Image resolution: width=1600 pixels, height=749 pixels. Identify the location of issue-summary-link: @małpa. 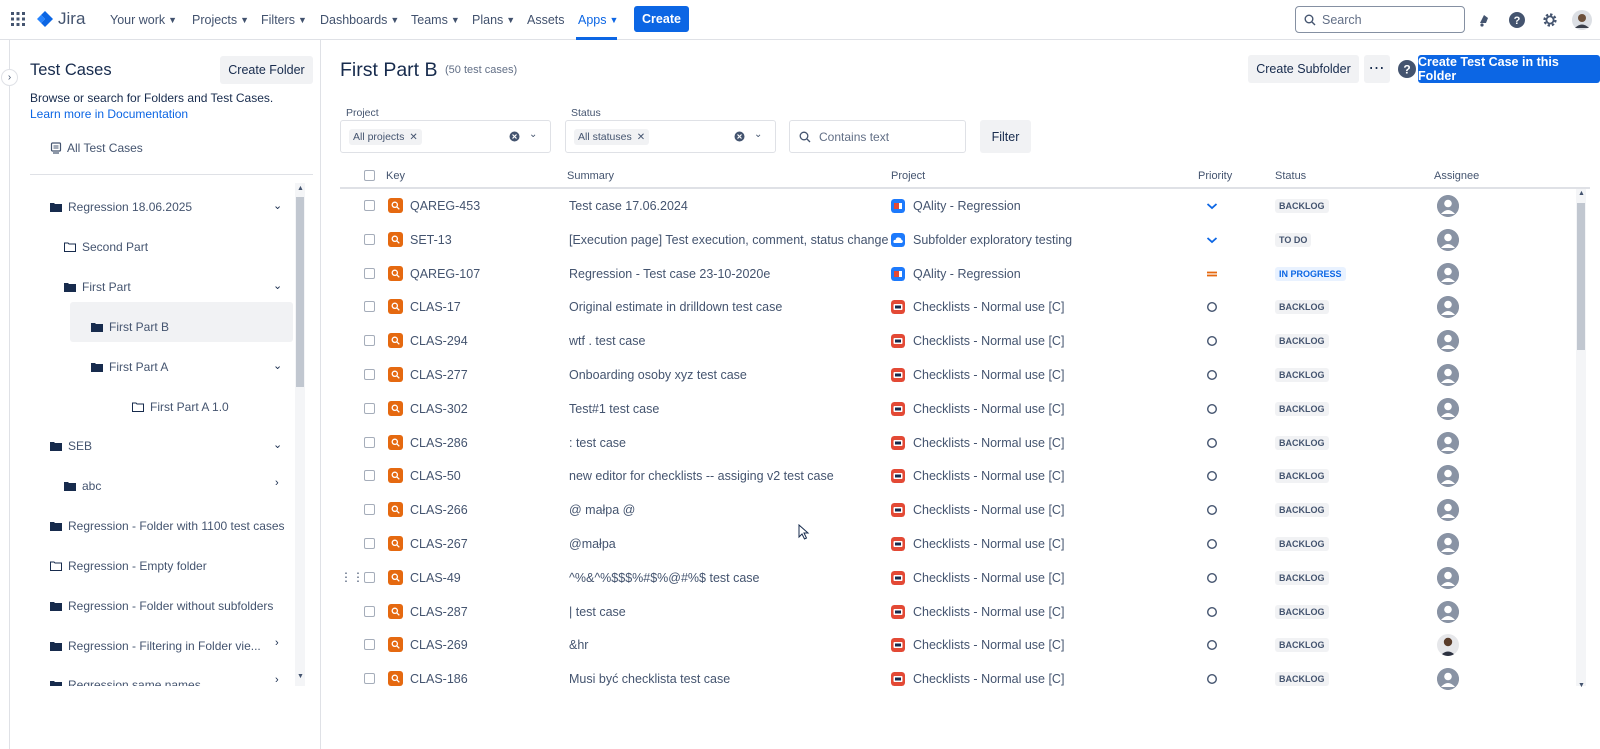
(592, 544).